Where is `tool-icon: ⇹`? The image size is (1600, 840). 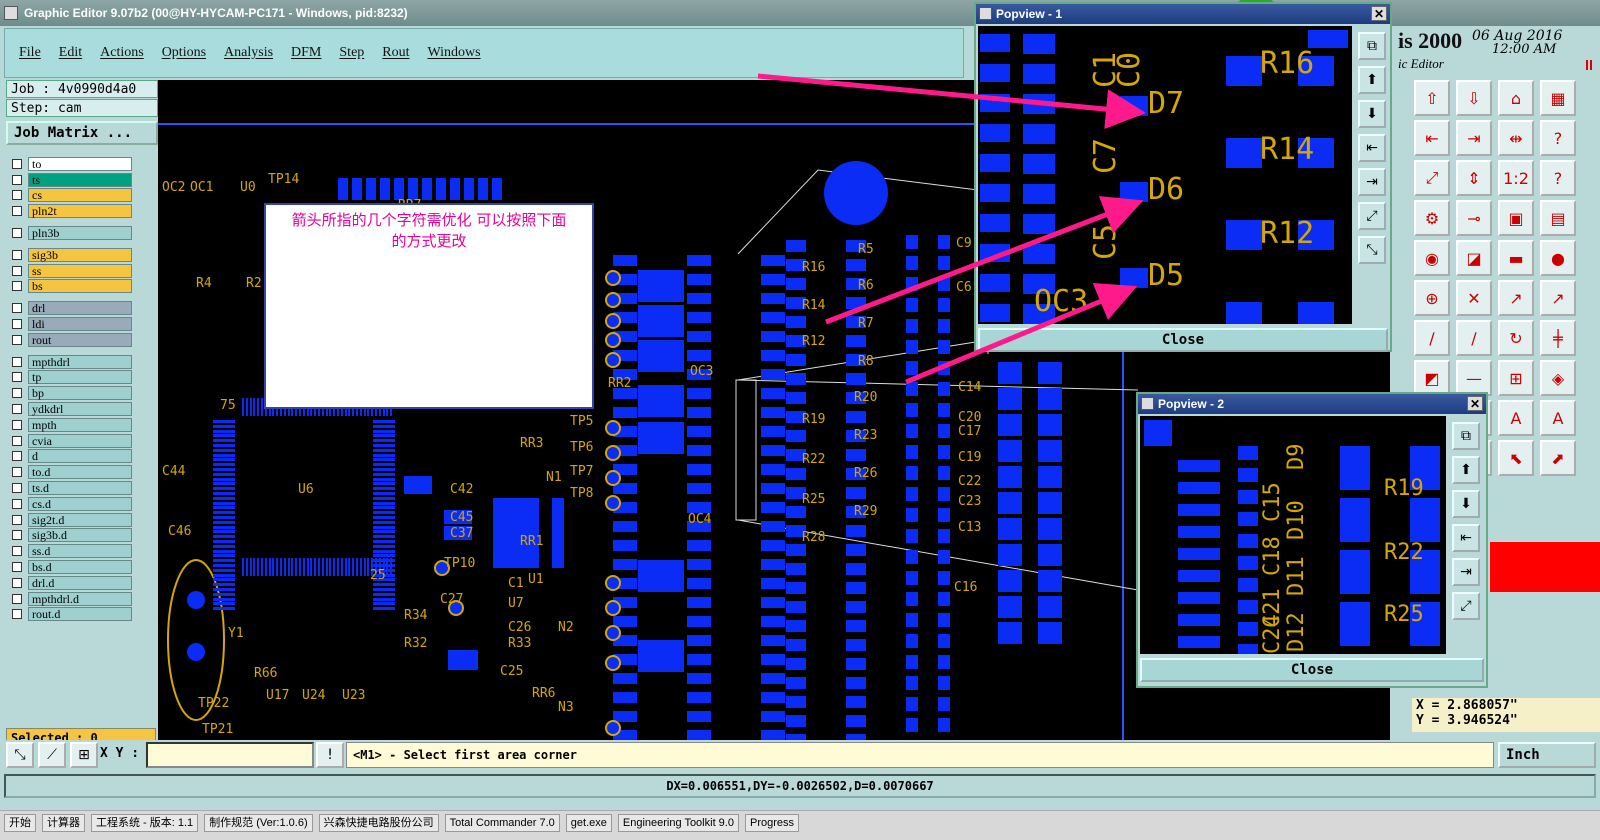
tool-icon: ⇹ is located at coordinates (1516, 138).